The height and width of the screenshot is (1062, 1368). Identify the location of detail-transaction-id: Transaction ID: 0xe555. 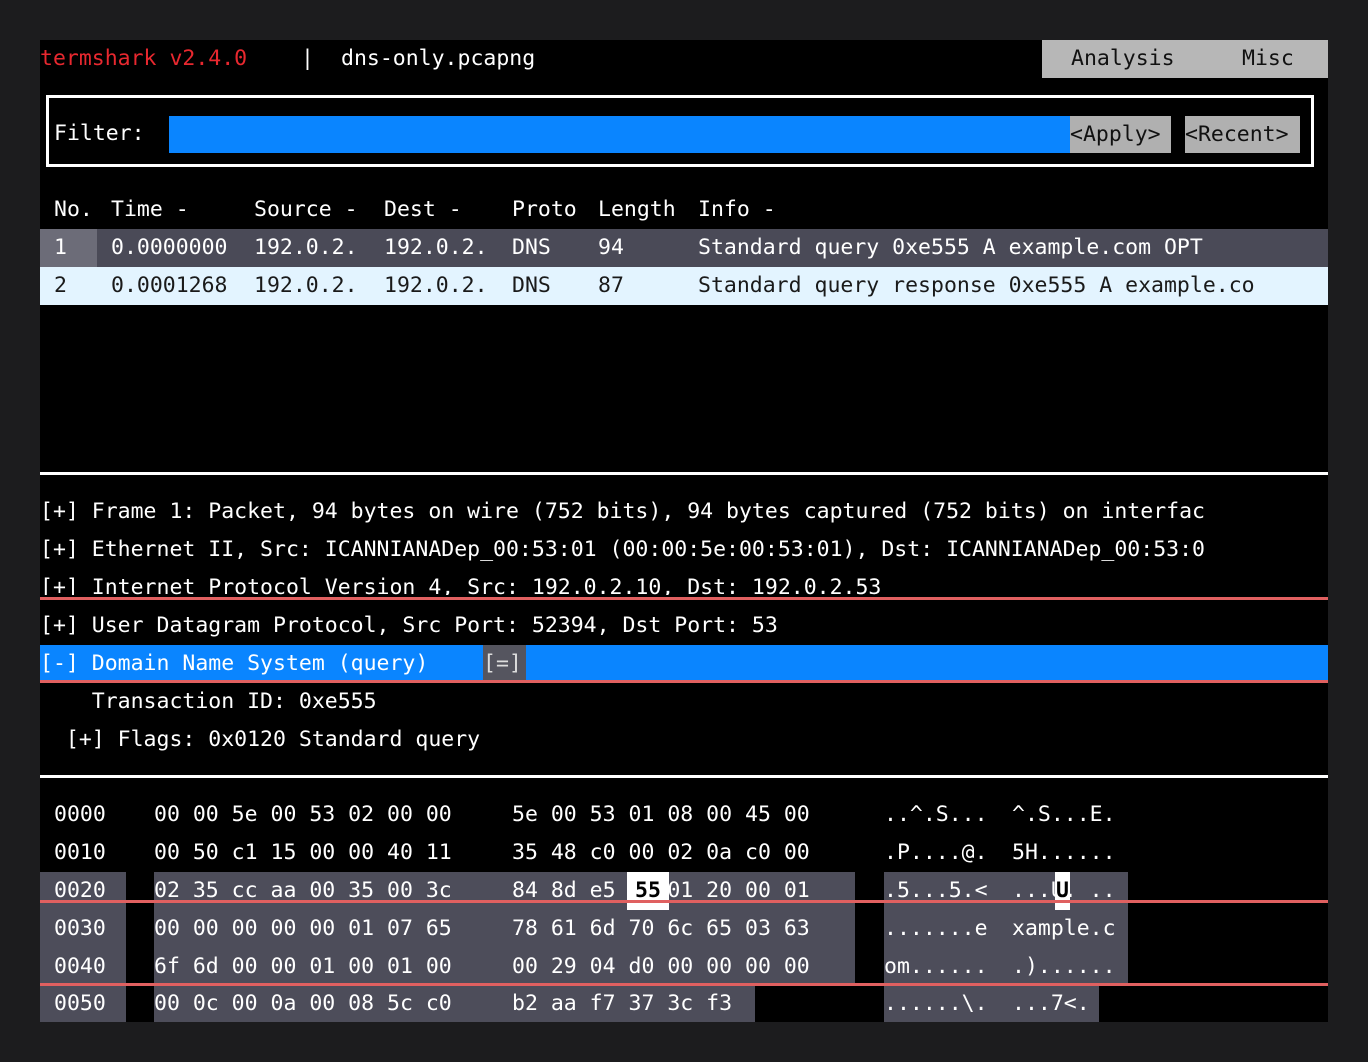
(208, 702).